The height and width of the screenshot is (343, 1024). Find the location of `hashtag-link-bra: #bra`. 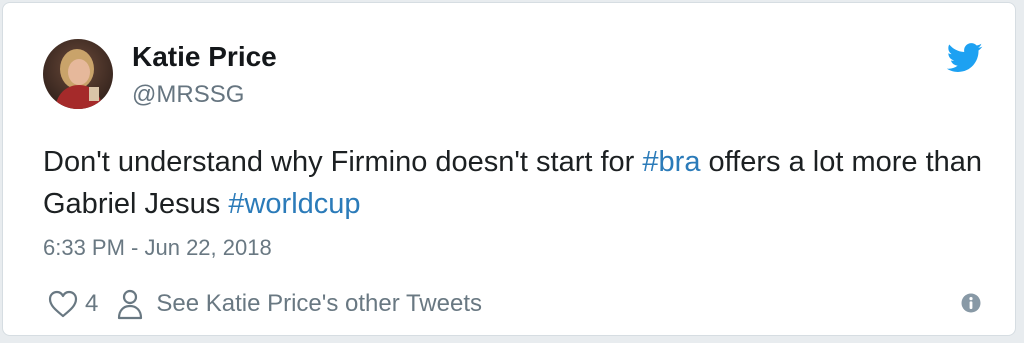

hashtag-link-bra: #bra is located at coordinates (671, 162).